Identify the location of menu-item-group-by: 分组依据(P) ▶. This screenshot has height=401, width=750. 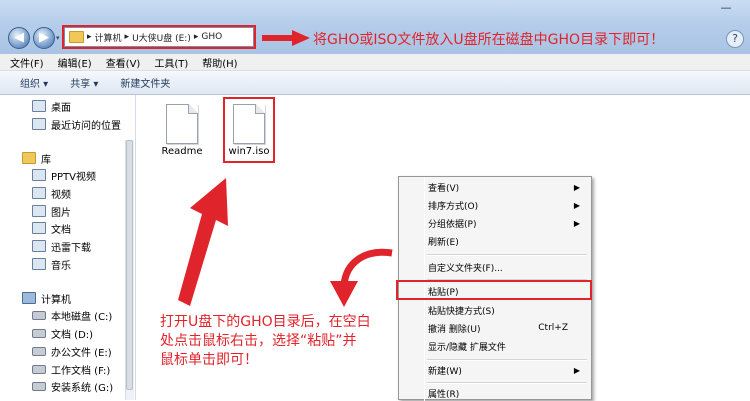
(508, 223).